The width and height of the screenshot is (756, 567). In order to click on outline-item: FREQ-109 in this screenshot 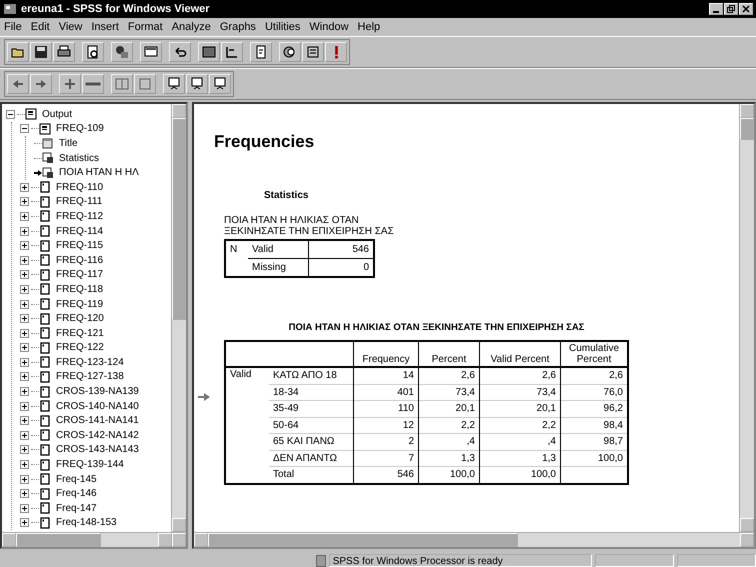, I will do `click(80, 128)`.